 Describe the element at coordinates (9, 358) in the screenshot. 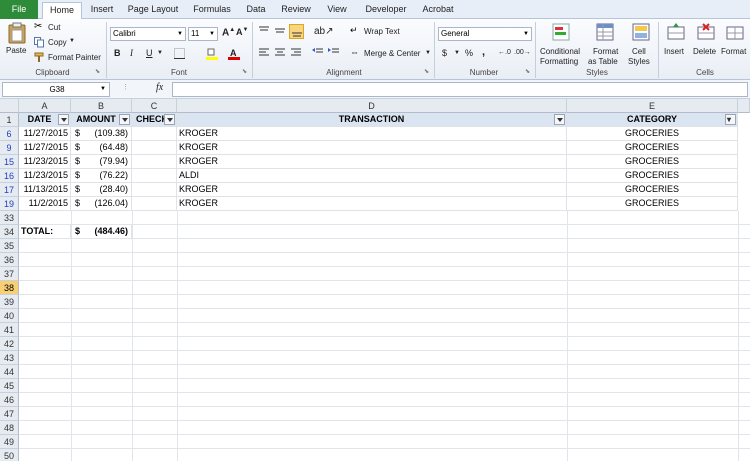

I see `row-header: 43` at that location.